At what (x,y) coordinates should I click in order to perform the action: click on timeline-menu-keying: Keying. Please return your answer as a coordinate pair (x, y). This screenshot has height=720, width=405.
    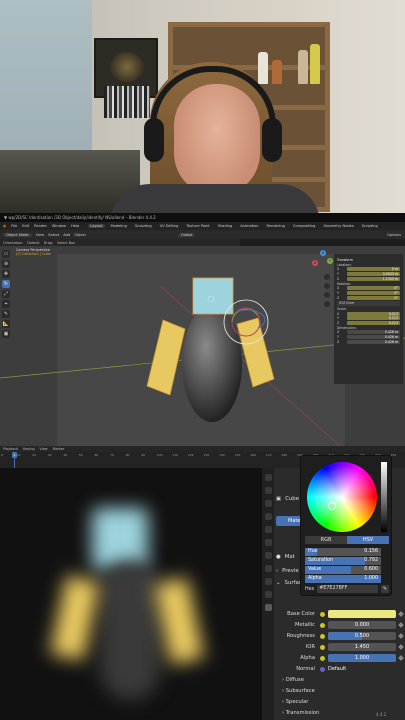
    Looking at the image, I should click on (28, 449).